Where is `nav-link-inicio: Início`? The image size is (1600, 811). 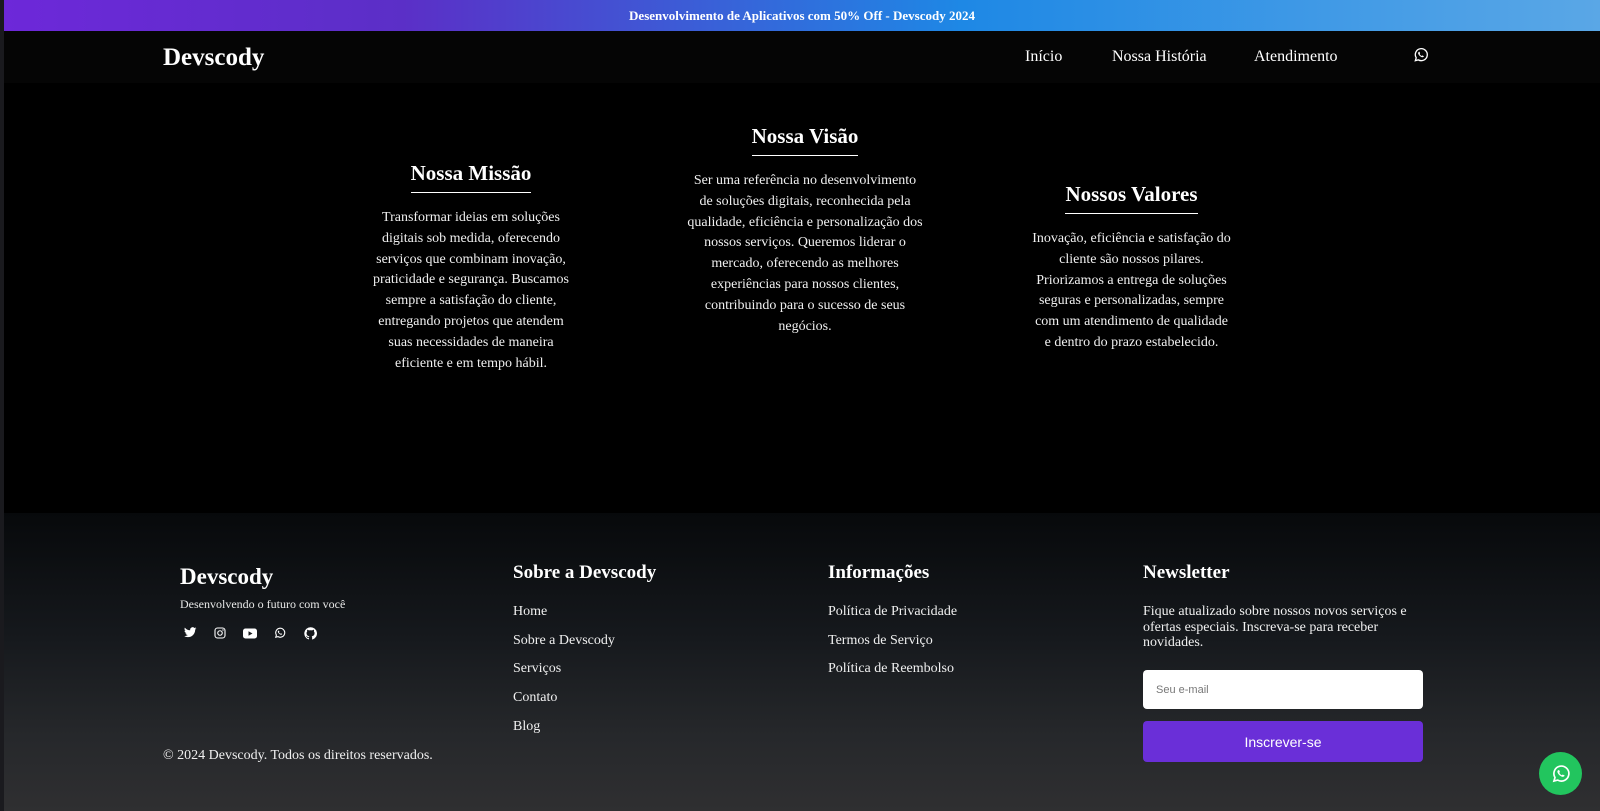
nav-link-inicio: Início is located at coordinates (1043, 57).